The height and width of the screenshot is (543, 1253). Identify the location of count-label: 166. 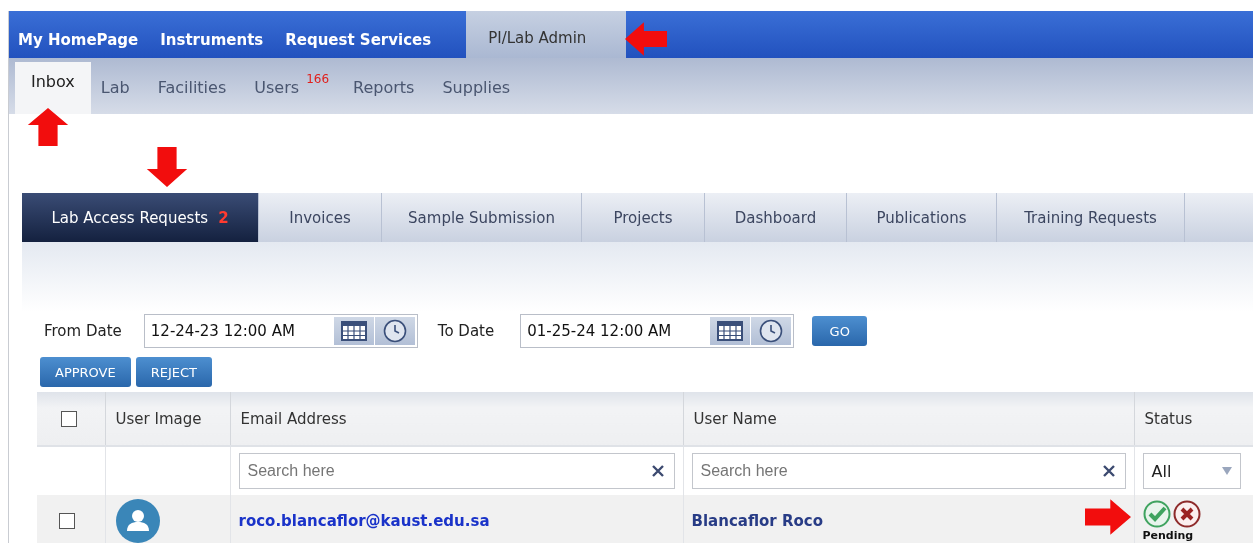
(318, 79).